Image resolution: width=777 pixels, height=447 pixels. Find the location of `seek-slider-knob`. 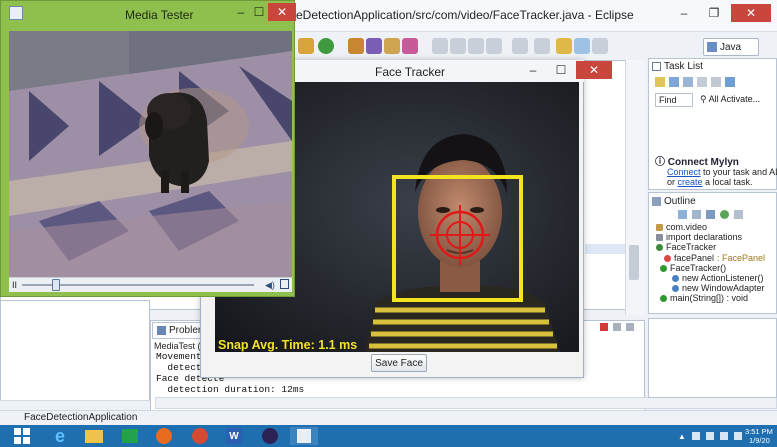

seek-slider-knob is located at coordinates (56, 285).